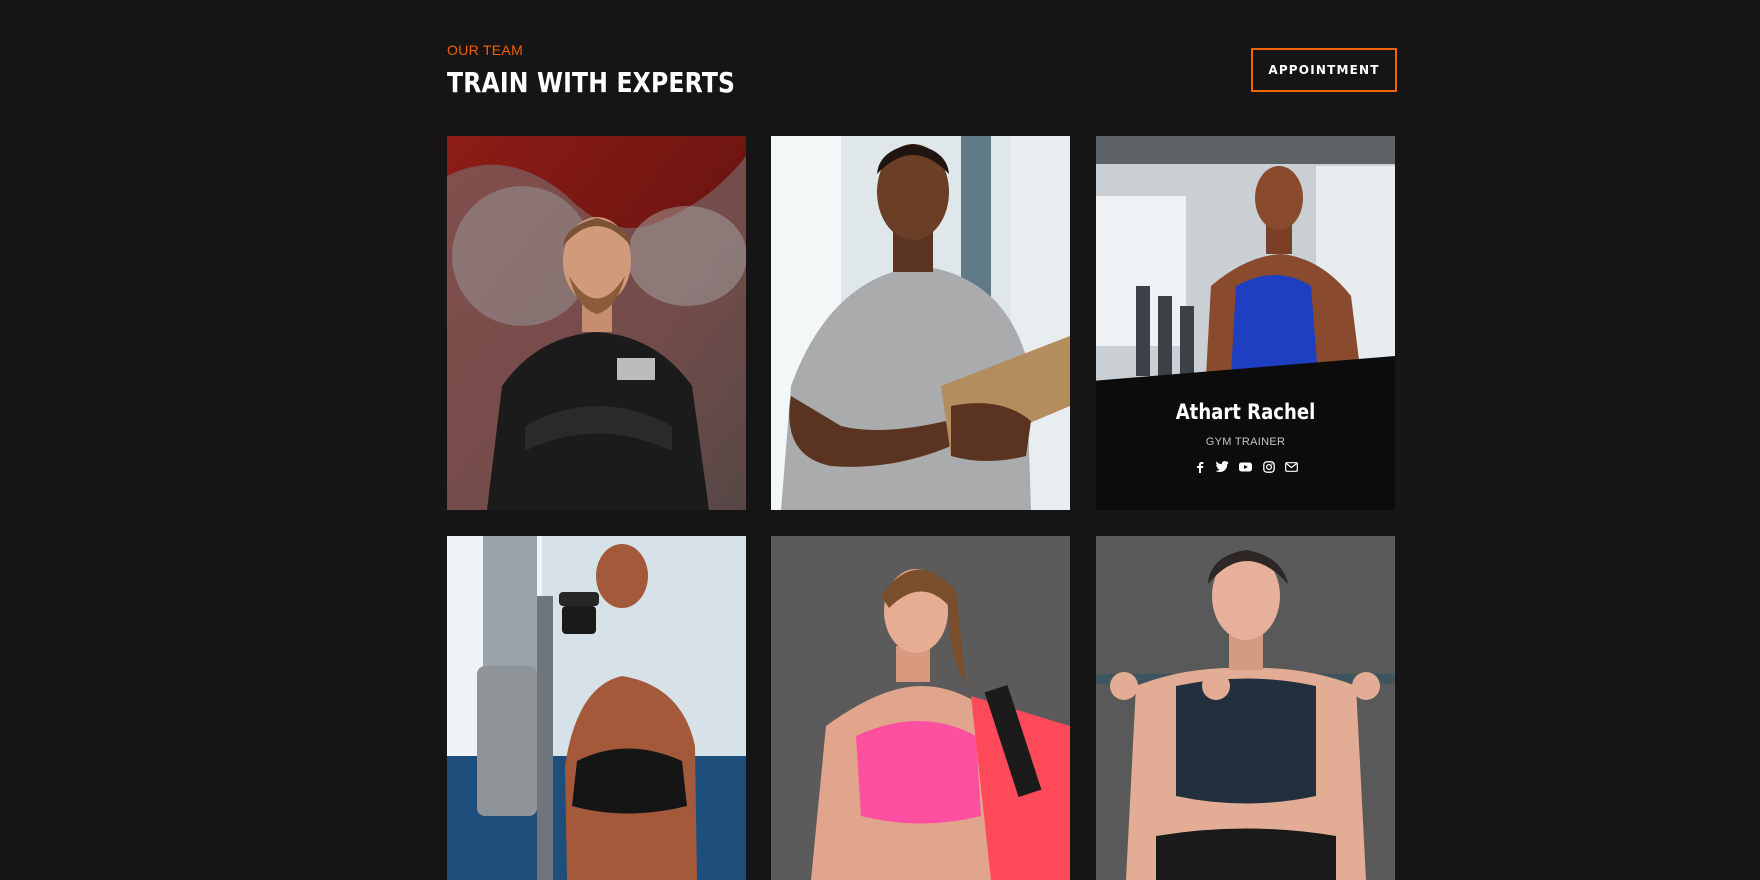  Describe the element at coordinates (1291, 466) in the screenshot. I see `envelope-icon` at that location.